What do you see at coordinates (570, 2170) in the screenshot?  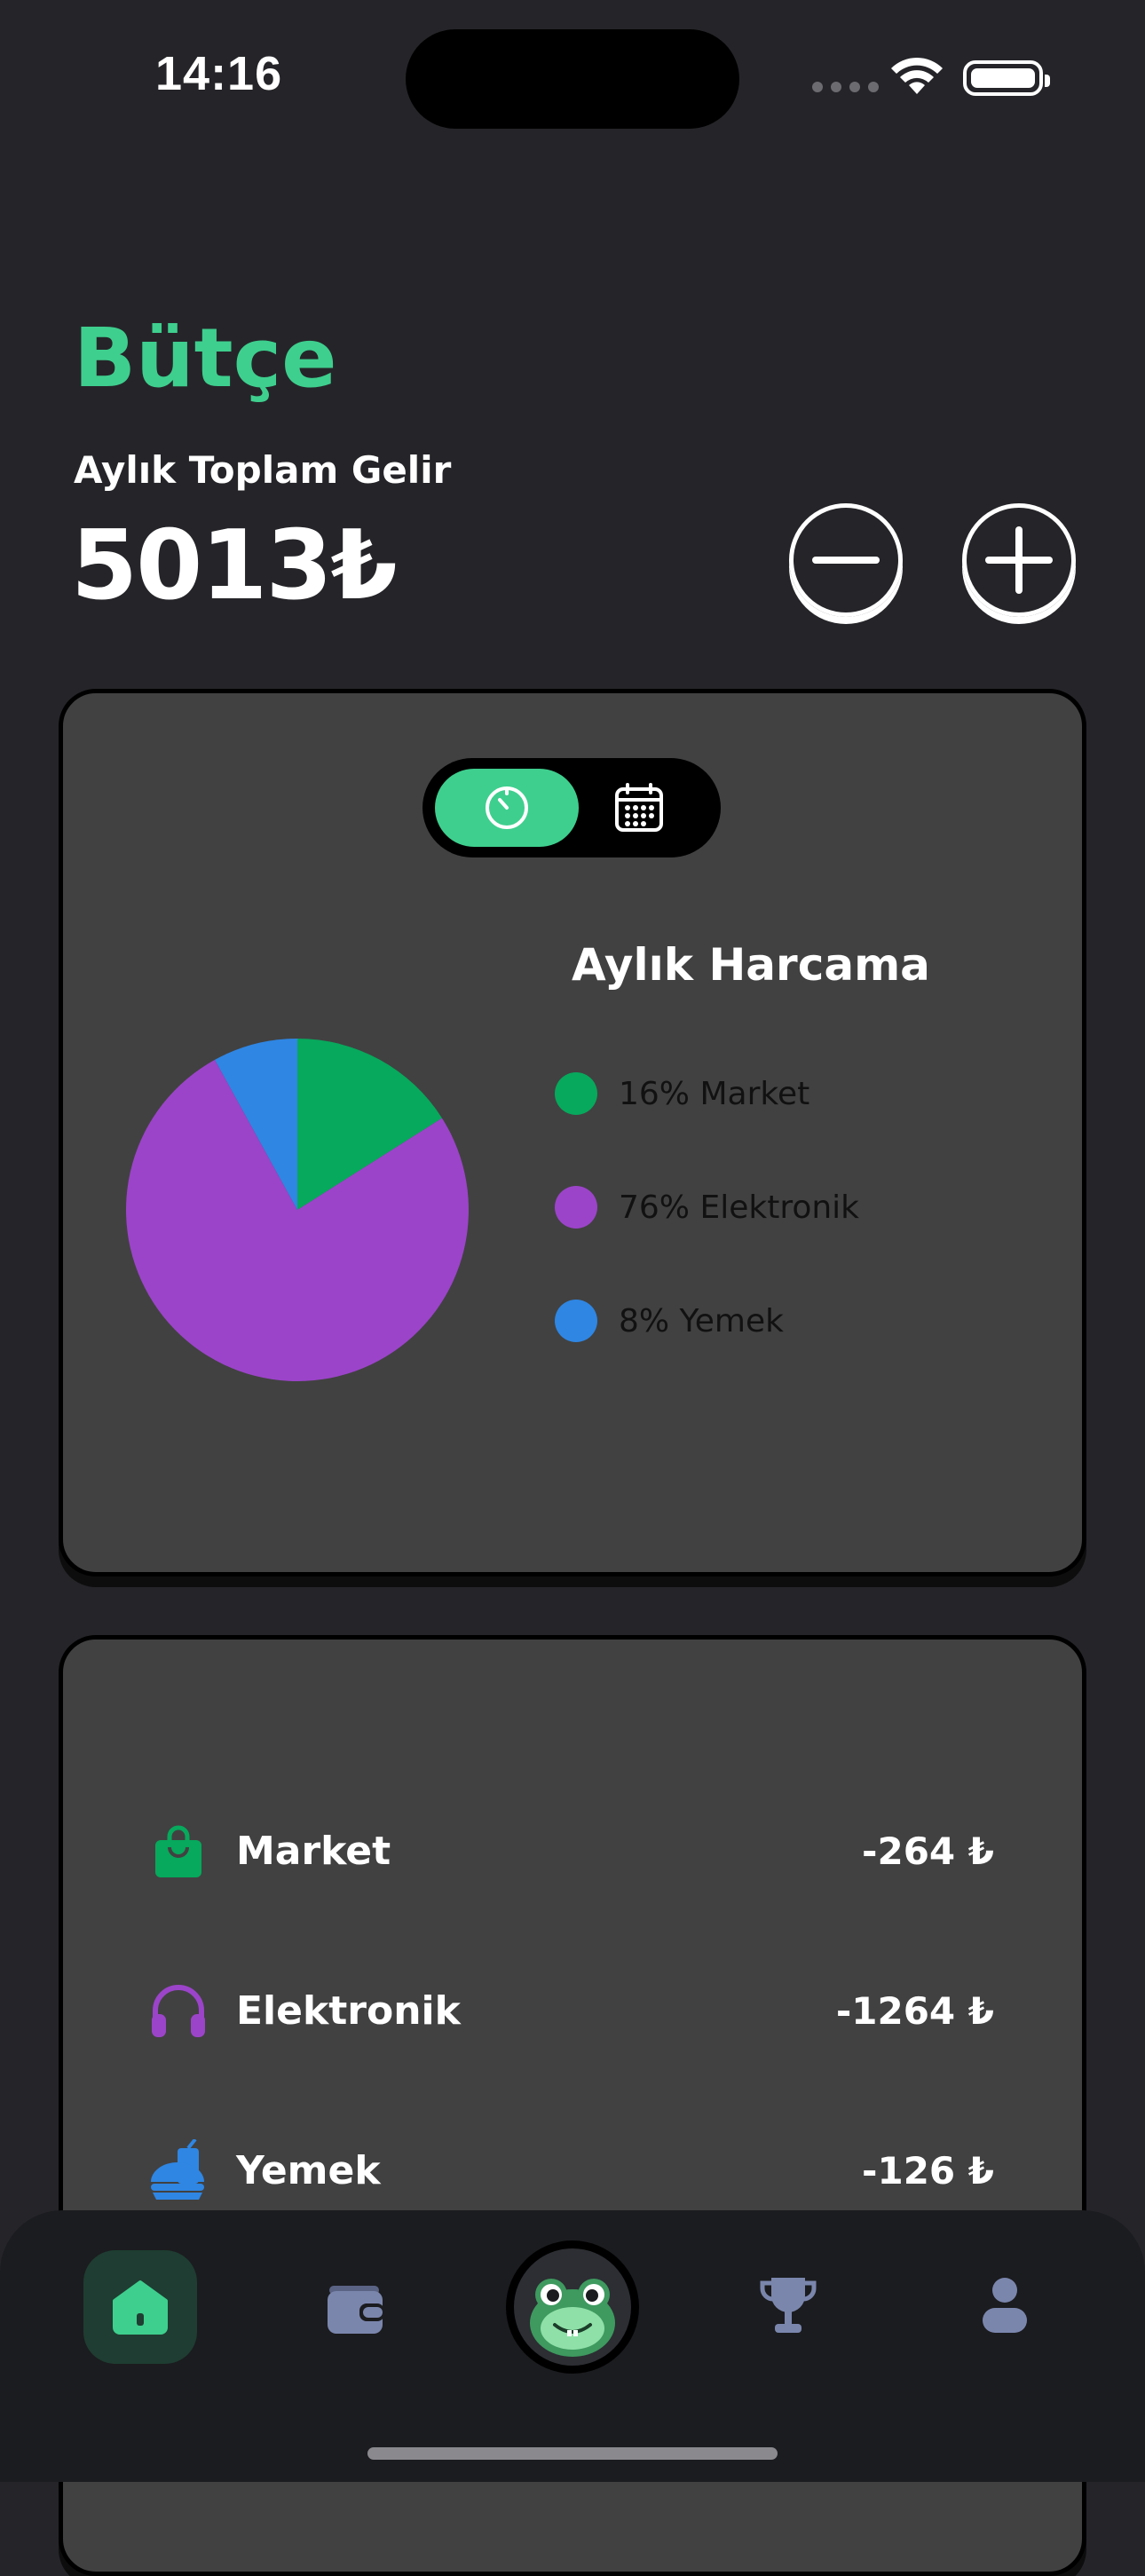 I see `list-item-yemek: Yemek -126 ₺` at bounding box center [570, 2170].